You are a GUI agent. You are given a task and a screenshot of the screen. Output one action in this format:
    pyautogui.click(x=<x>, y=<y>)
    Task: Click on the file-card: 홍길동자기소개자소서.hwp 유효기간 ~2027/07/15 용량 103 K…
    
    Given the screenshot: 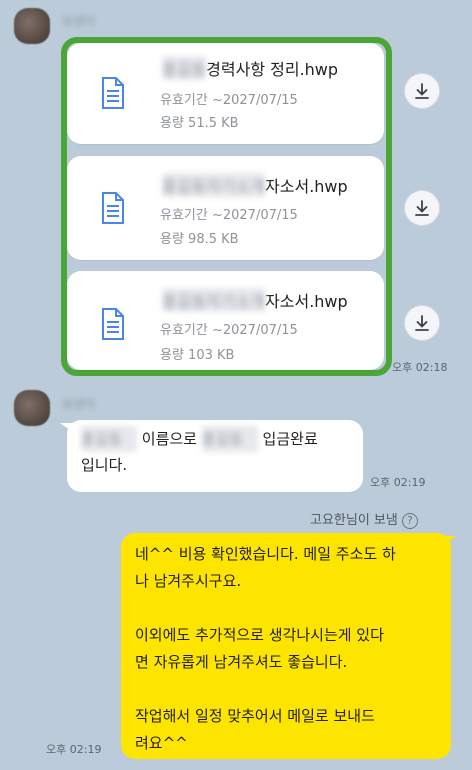 What is the action you would take?
    pyautogui.click(x=225, y=320)
    